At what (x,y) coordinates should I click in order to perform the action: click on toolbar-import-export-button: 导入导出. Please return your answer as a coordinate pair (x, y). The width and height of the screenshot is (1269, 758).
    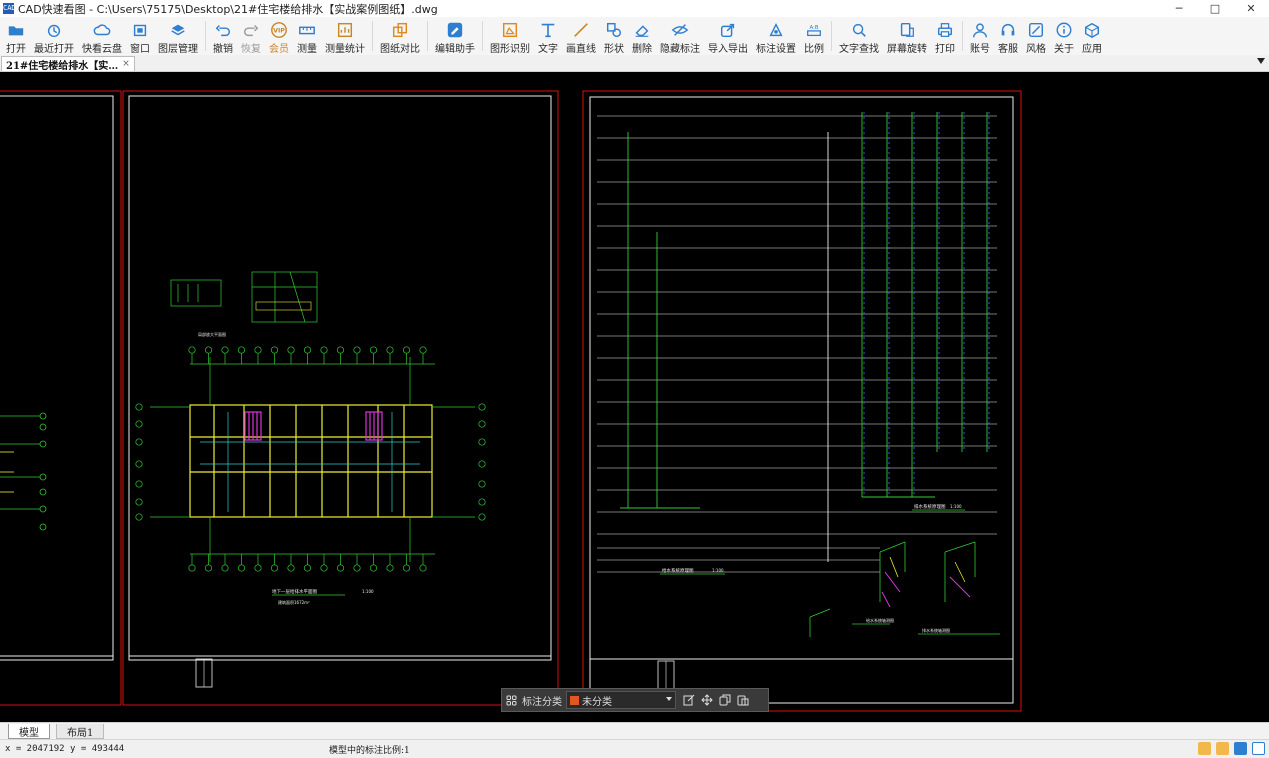
    Looking at the image, I should click on (728, 36).